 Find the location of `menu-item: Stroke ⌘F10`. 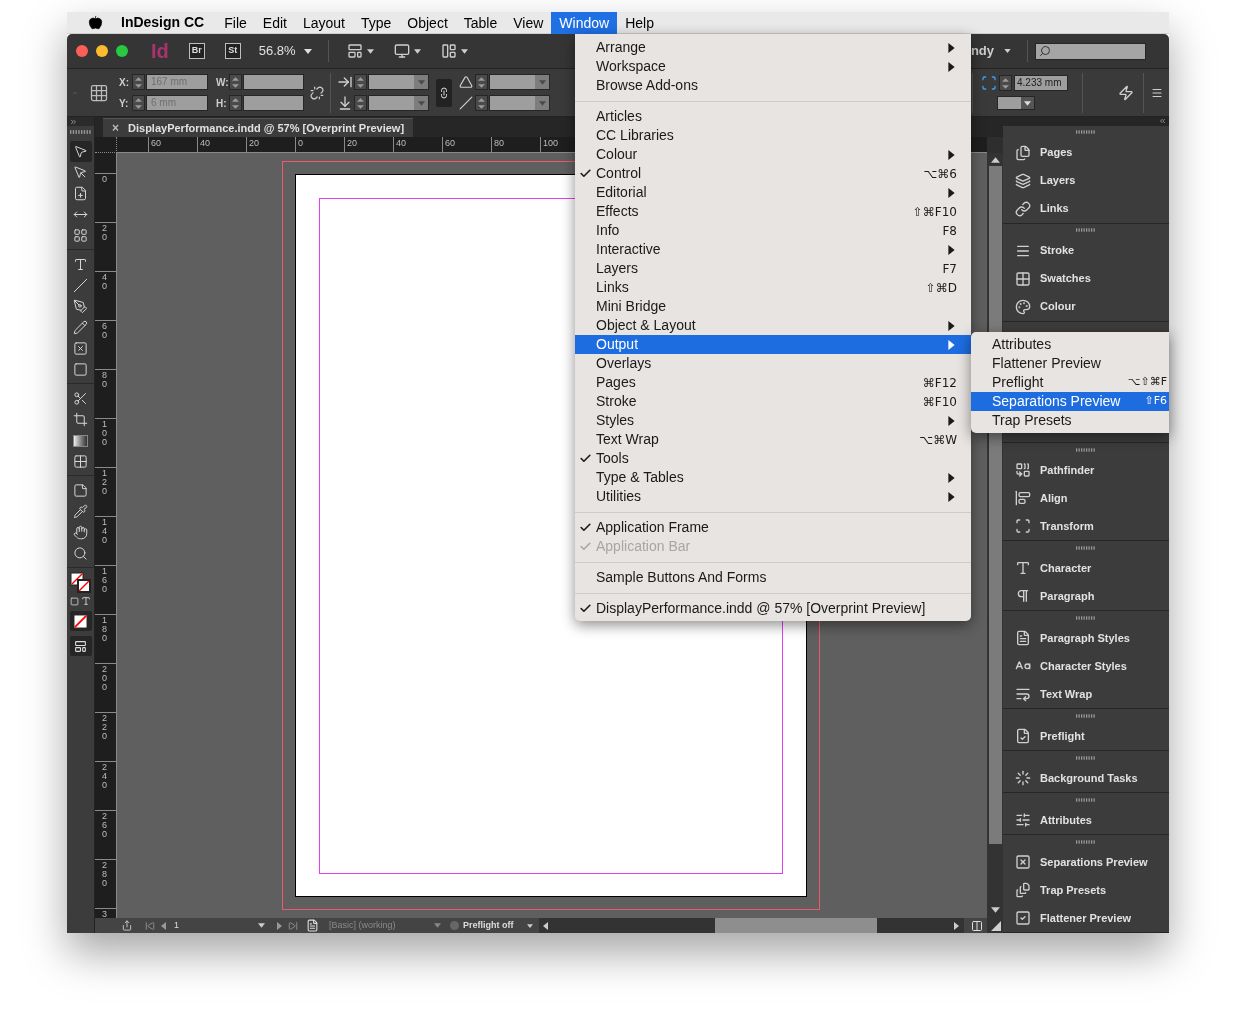

menu-item: Stroke ⌘F10 is located at coordinates (773, 401).